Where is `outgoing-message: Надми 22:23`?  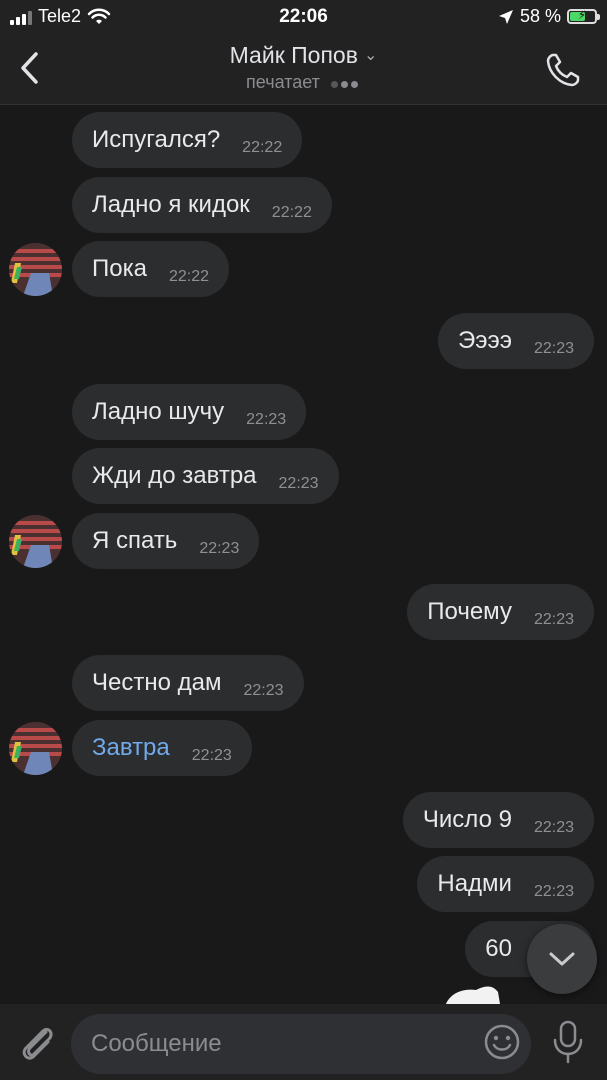
outgoing-message: Надми 22:23 is located at coordinates (505, 884).